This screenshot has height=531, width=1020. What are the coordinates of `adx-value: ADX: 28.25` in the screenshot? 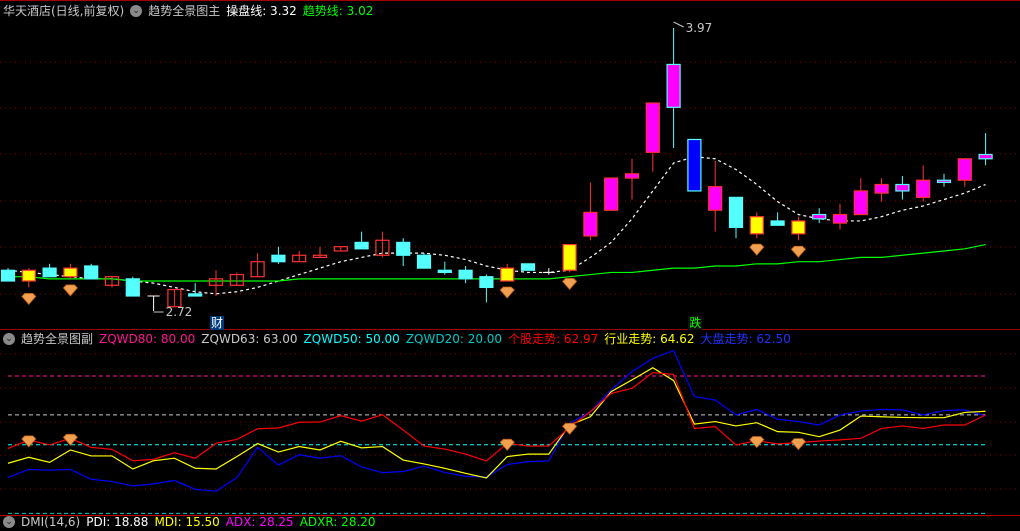 It's located at (259, 522).